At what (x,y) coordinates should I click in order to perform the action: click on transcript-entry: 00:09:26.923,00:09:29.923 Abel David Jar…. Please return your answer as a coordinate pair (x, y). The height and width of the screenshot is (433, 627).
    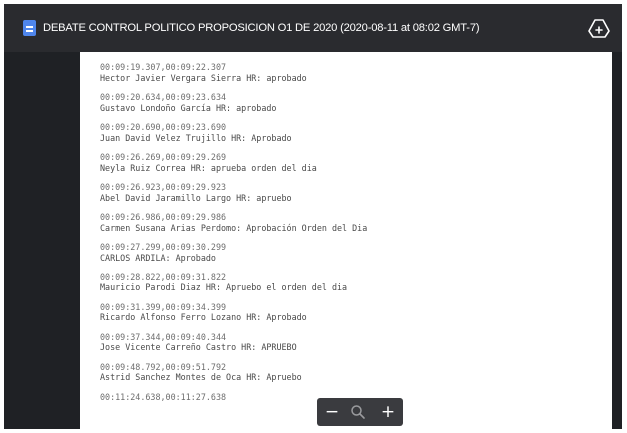
    Looking at the image, I should click on (233, 192).